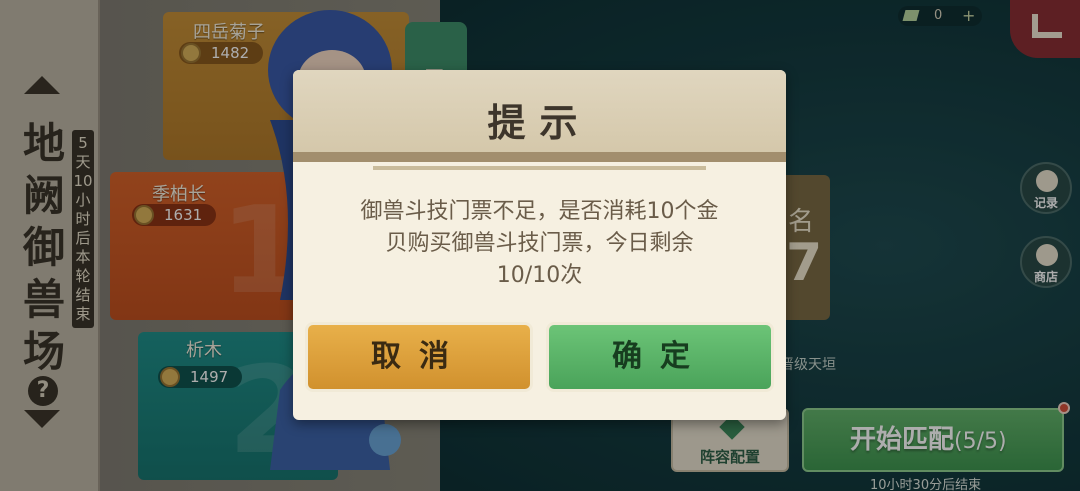  Describe the element at coordinates (419, 357) in the screenshot. I see `cancel-button: 取消` at that location.